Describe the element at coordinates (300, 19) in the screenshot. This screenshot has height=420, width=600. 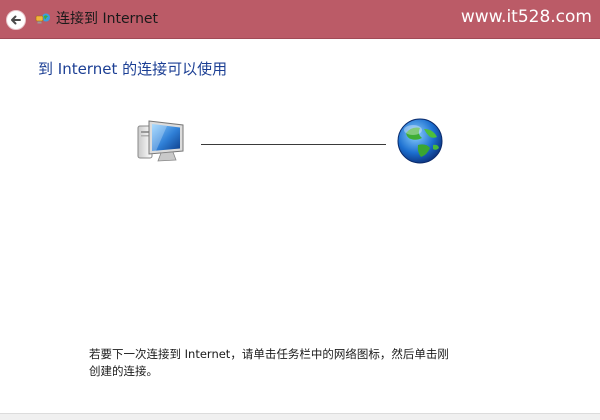
I see `title-bar: 连接到 Internet www.it528.com` at that location.